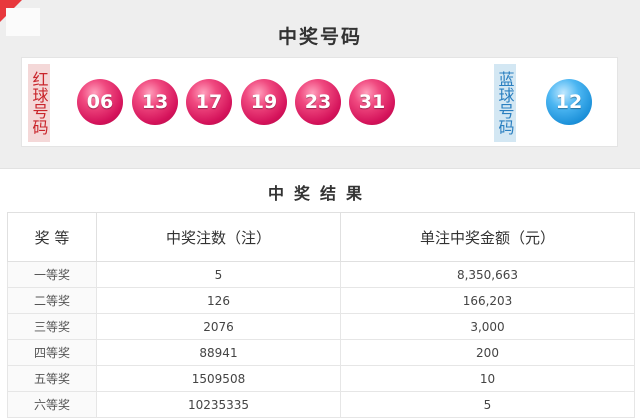  Describe the element at coordinates (487, 378) in the screenshot. I see `prize-amount: 10` at that location.